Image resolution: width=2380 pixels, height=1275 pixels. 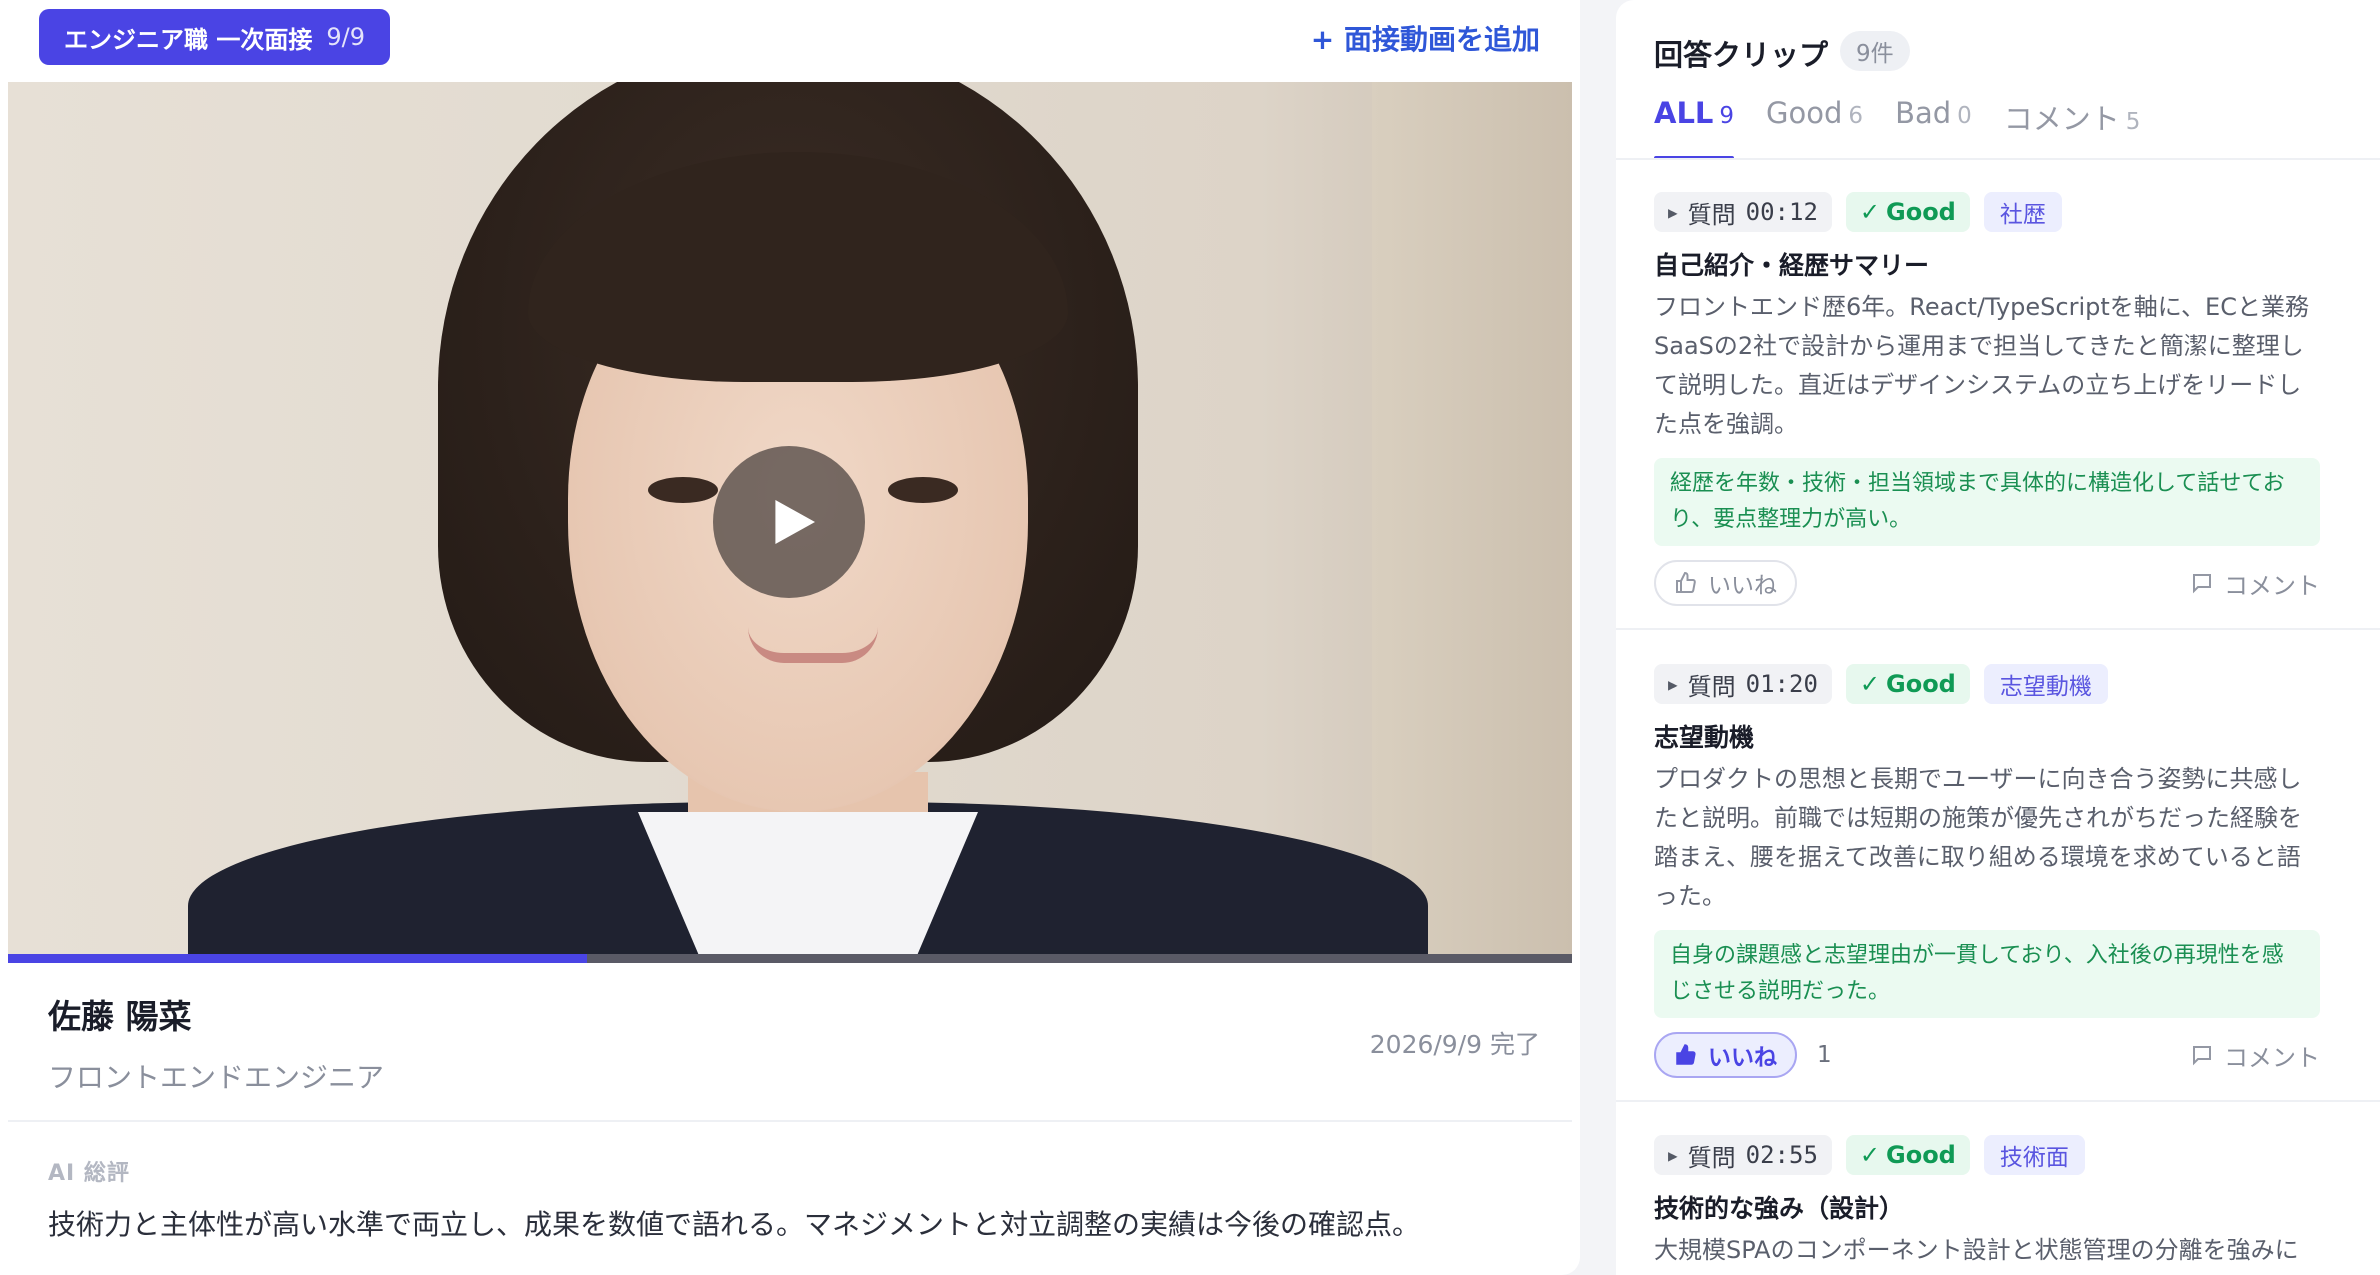 I want to click on add-video-button: + 面接動画を追加, so click(x=1425, y=38).